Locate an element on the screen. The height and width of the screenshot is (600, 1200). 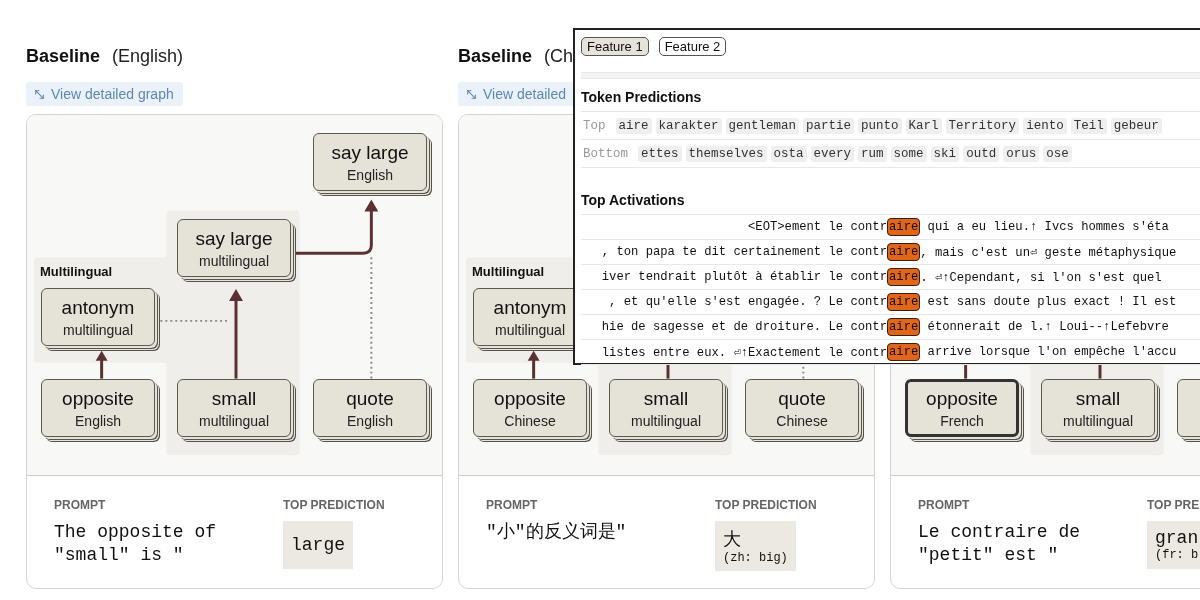
context-text: , mais c'est un⏎ geste métaphysique is located at coordinates (1048, 252).